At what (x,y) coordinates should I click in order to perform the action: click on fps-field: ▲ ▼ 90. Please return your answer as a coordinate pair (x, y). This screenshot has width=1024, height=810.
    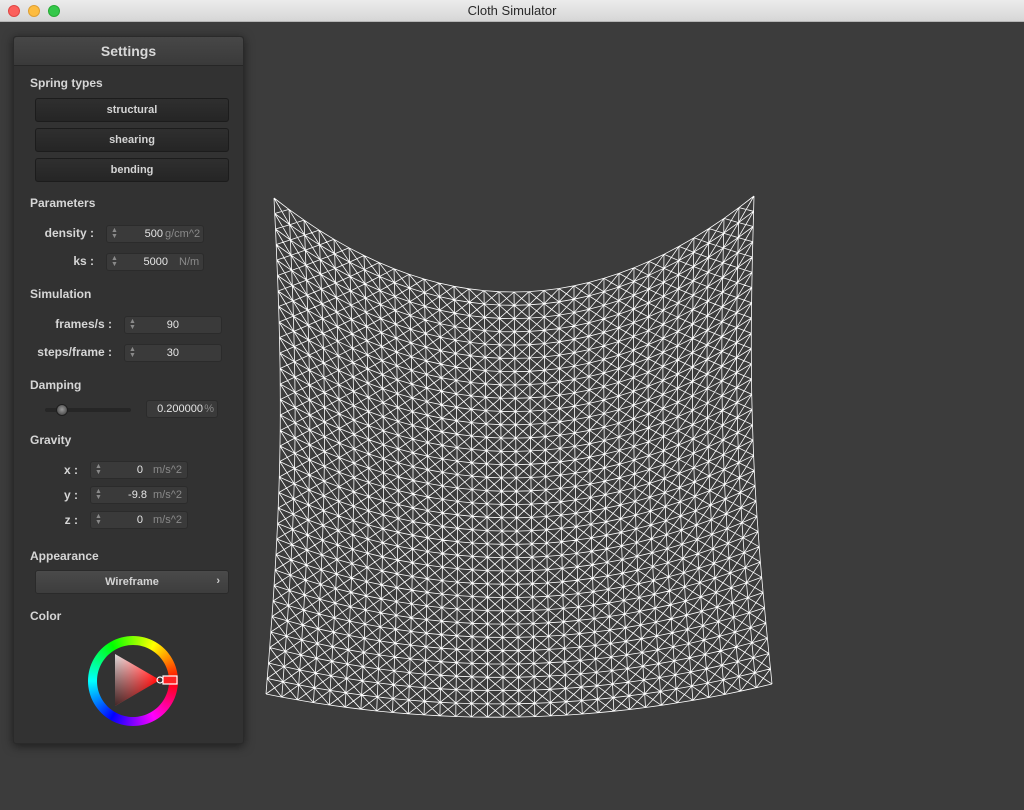
    Looking at the image, I should click on (173, 325).